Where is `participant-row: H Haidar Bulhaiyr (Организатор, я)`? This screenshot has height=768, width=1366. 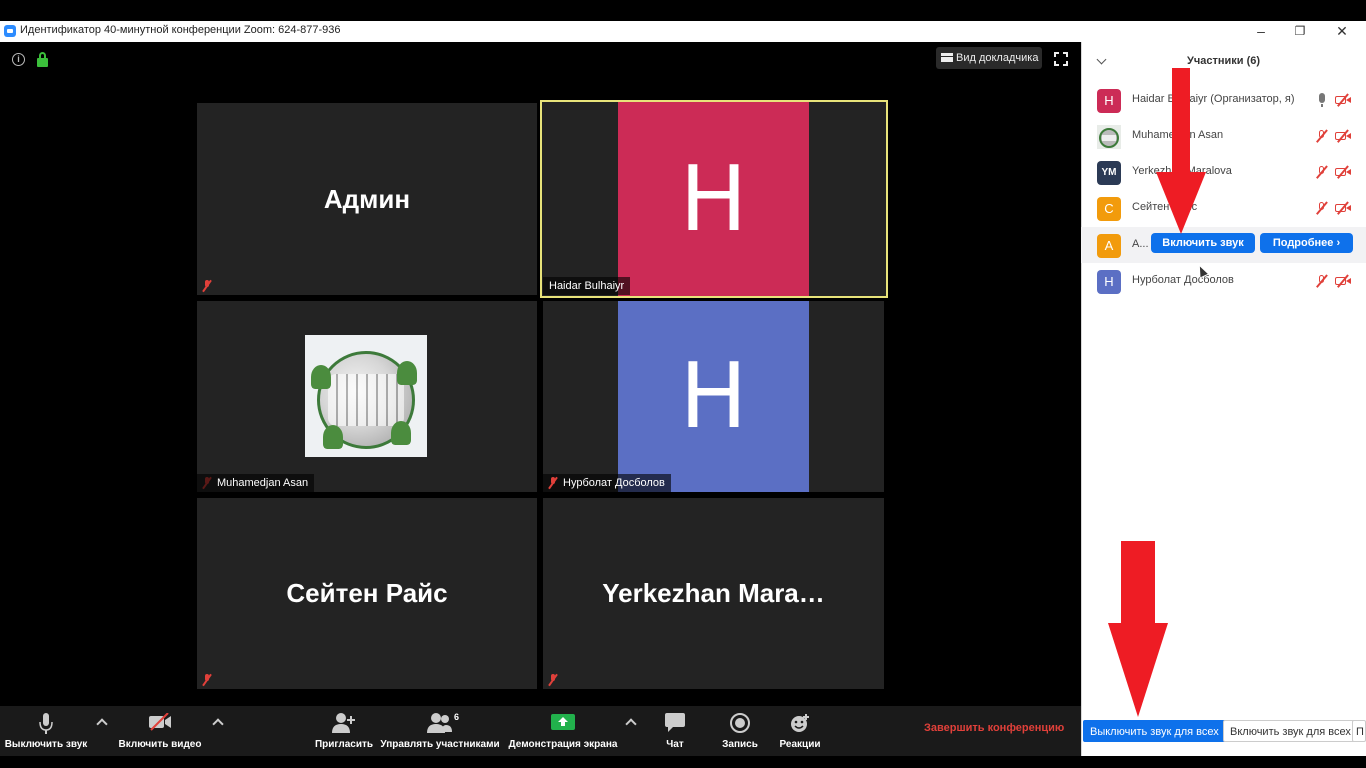
participant-row: H Haidar Bulhaiyr (Организатор, я) is located at coordinates (1223, 100).